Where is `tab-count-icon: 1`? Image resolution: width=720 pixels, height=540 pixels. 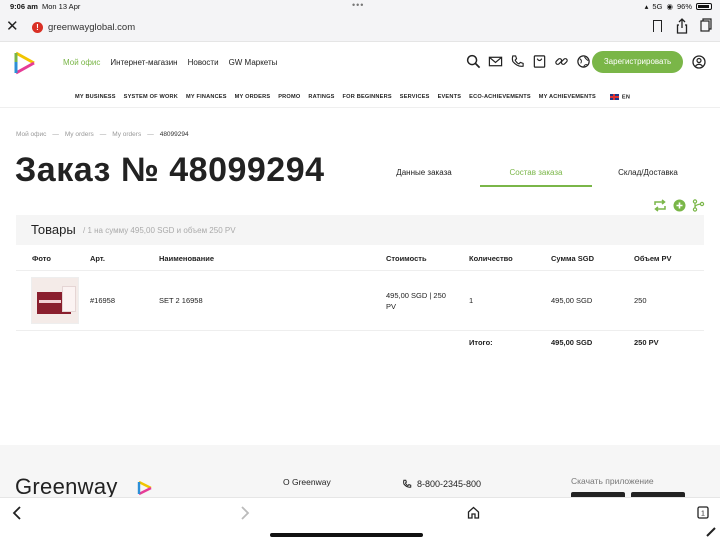
tab-count-icon: 1 is located at coordinates (703, 512).